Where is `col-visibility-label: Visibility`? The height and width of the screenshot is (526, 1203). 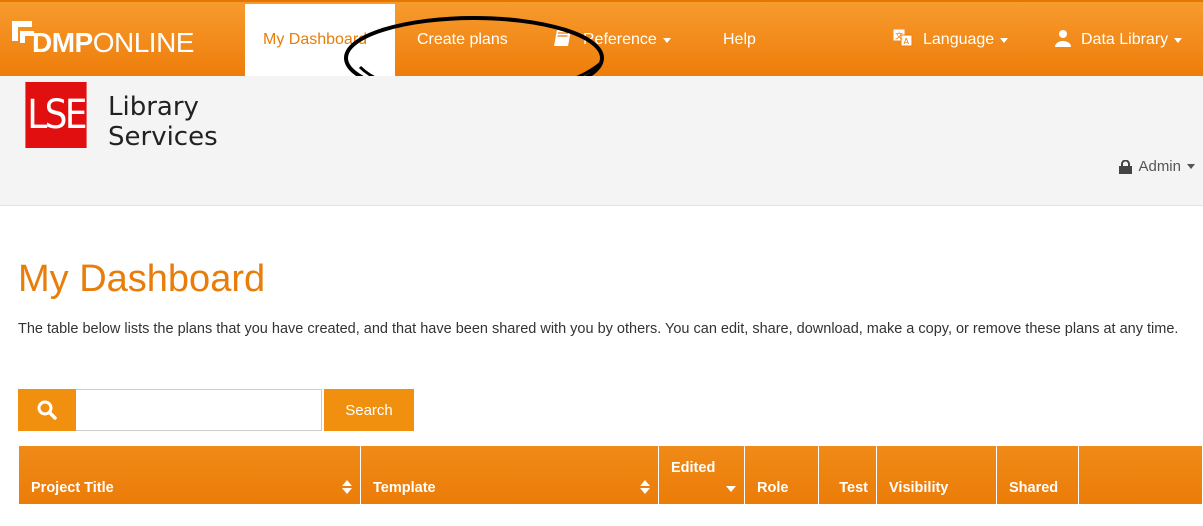 col-visibility-label: Visibility is located at coordinates (919, 488).